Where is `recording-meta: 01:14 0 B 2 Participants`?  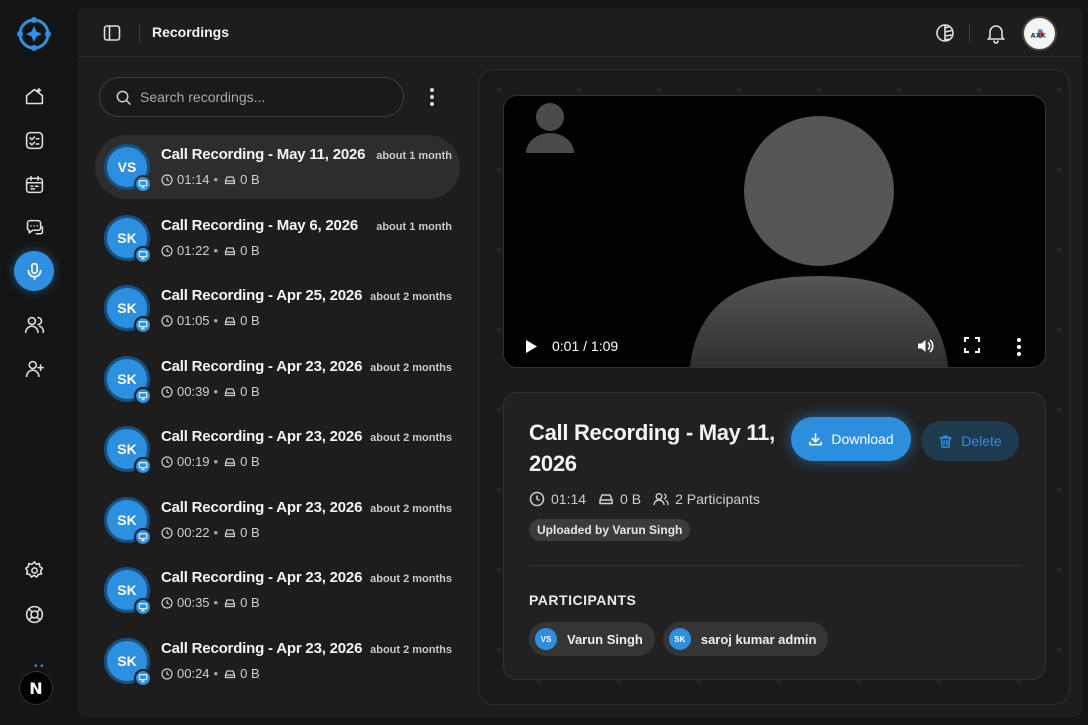 recording-meta: 01:14 0 B 2 Participants is located at coordinates (650, 499).